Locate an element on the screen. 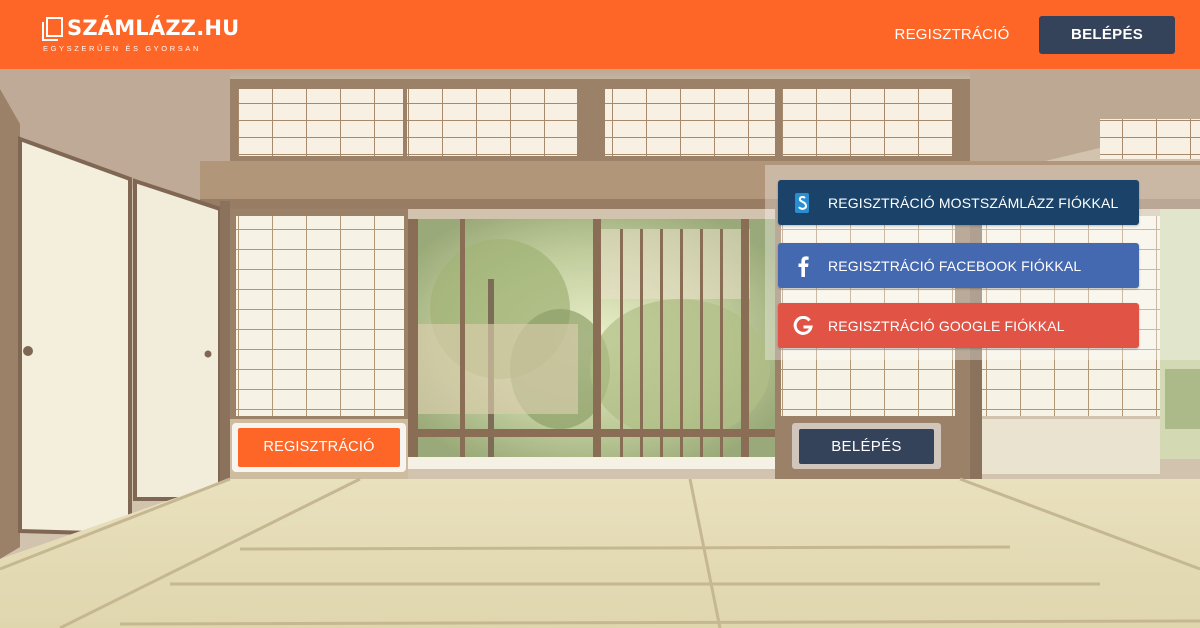 Image resolution: width=1200 pixels, height=628 pixels. register-with-google-button: REGISZTRÁCIÓ GOOGLE FIÓKKAL is located at coordinates (958, 325).